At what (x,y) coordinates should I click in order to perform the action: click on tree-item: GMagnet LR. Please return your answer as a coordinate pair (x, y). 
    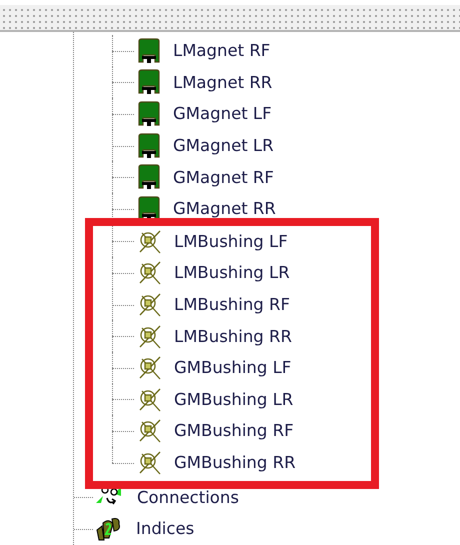
    Looking at the image, I should click on (223, 146).